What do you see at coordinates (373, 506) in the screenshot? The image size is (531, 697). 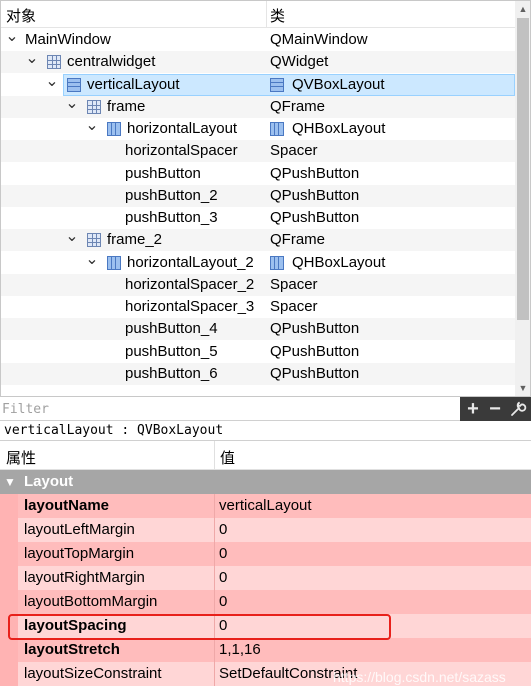 I see `property-value: verticalLayout` at bounding box center [373, 506].